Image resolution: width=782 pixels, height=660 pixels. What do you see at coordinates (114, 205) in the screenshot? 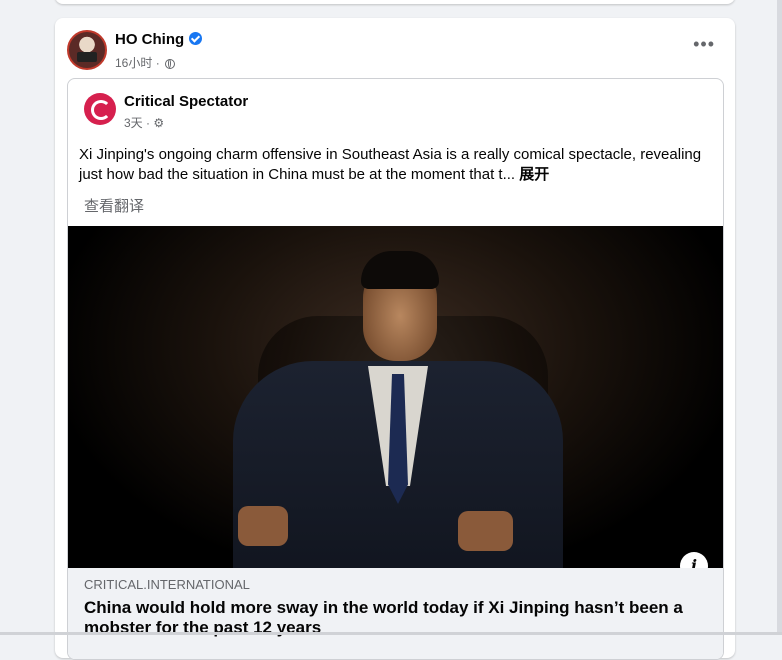
I see `see-translation-link: 查看翻译` at bounding box center [114, 205].